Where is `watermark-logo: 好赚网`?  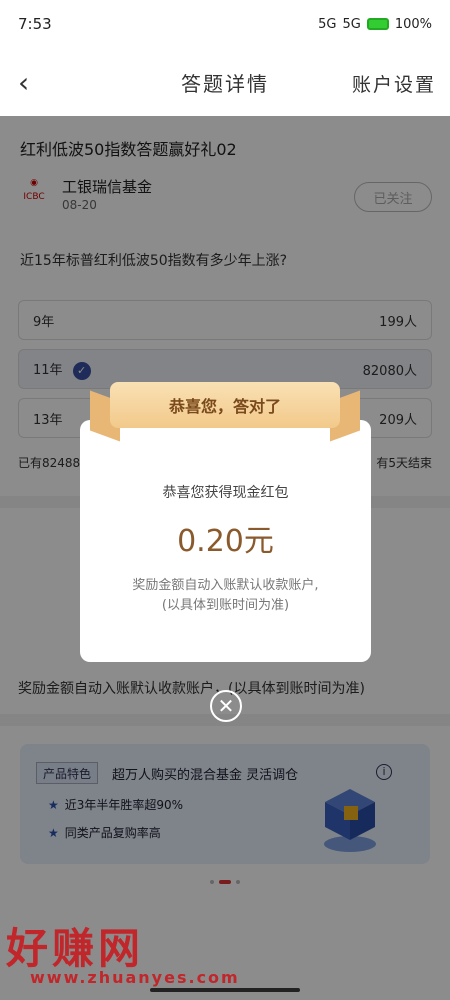 watermark-logo: 好赚网 is located at coordinates (75, 948).